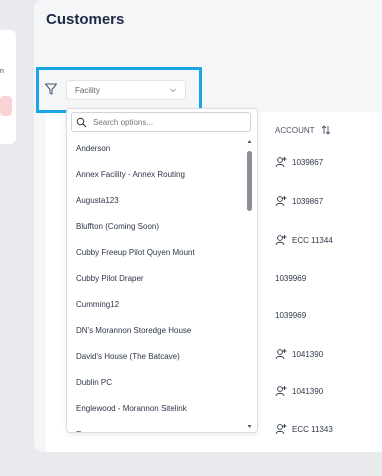 This screenshot has height=476, width=382. I want to click on left-panel-badge, so click(6, 106).